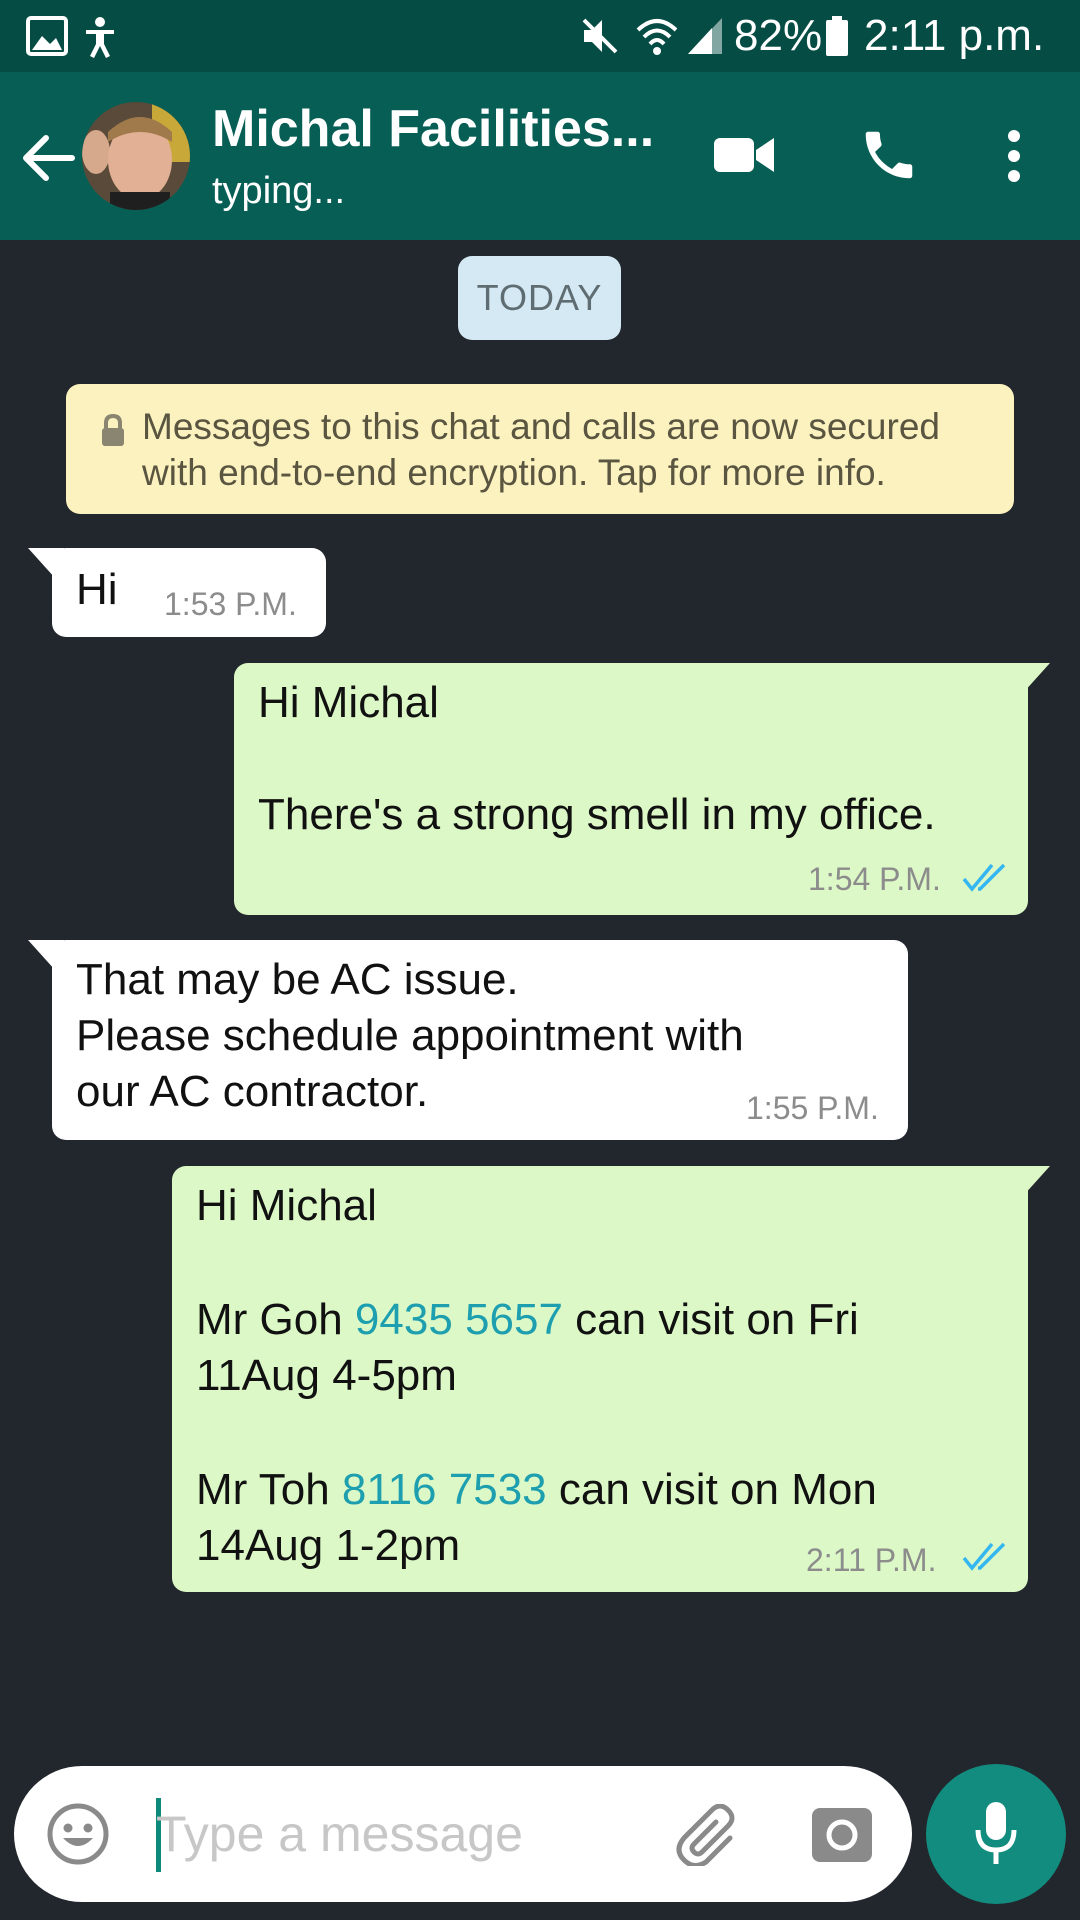 This screenshot has width=1080, height=1920. Describe the element at coordinates (539, 298) in the screenshot. I see `date-chip: TODAY` at that location.